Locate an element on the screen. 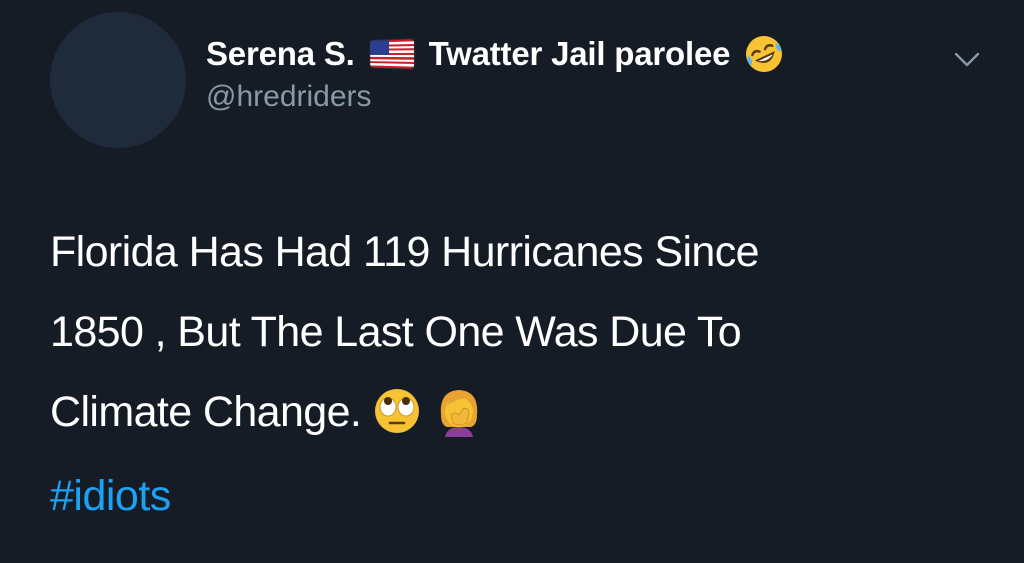  user-handle: @hredriders is located at coordinates (595, 97).